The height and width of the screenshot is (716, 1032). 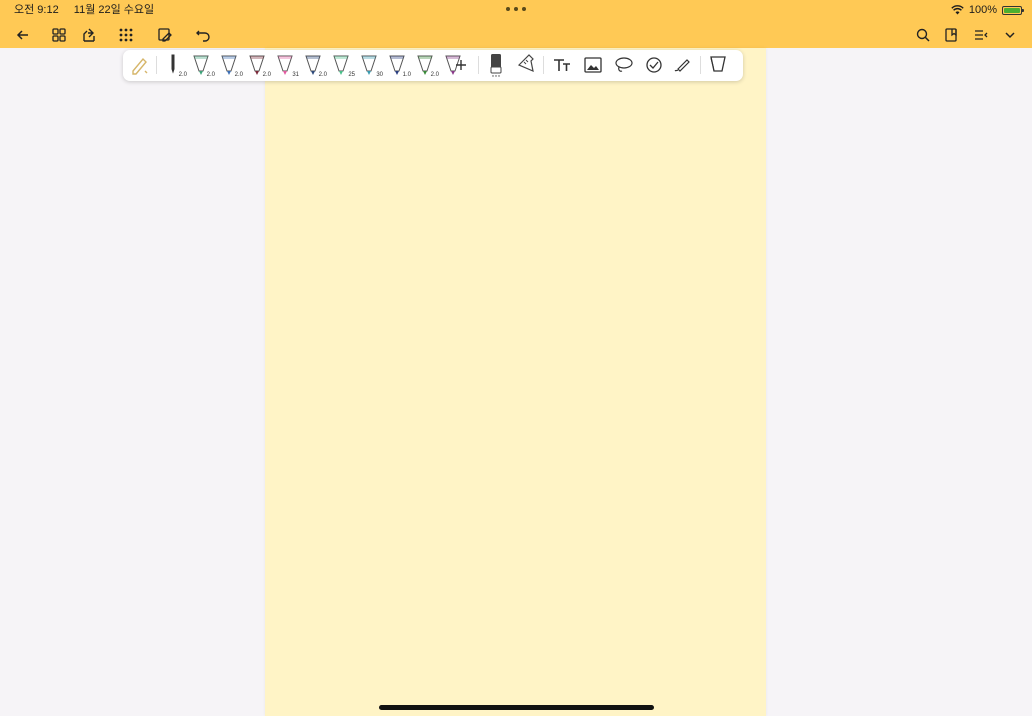 What do you see at coordinates (718, 65) in the screenshot?
I see `page-fold-icon` at bounding box center [718, 65].